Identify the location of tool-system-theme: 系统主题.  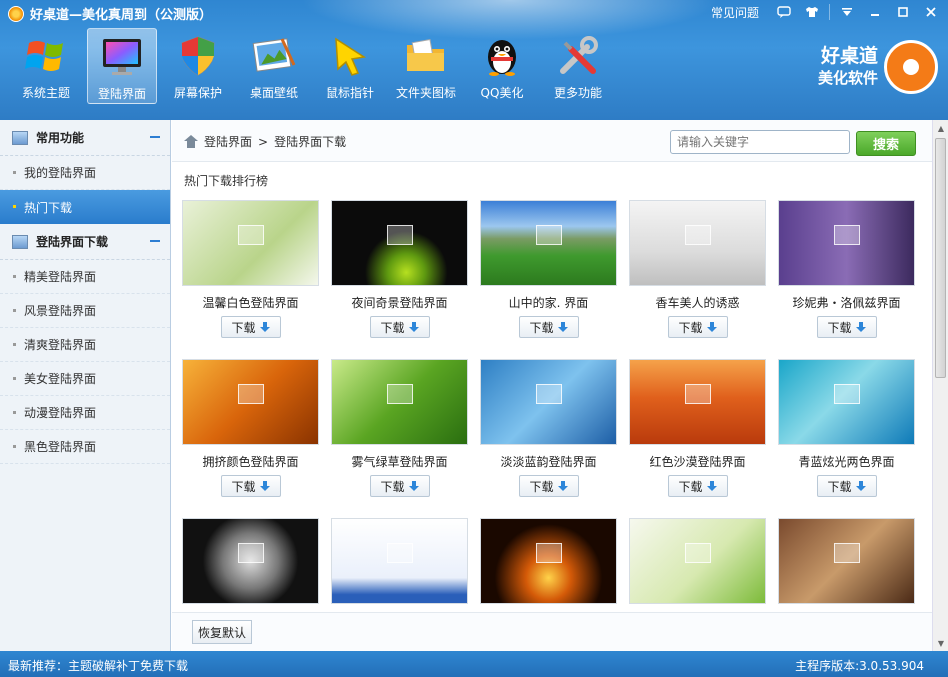
(46, 66).